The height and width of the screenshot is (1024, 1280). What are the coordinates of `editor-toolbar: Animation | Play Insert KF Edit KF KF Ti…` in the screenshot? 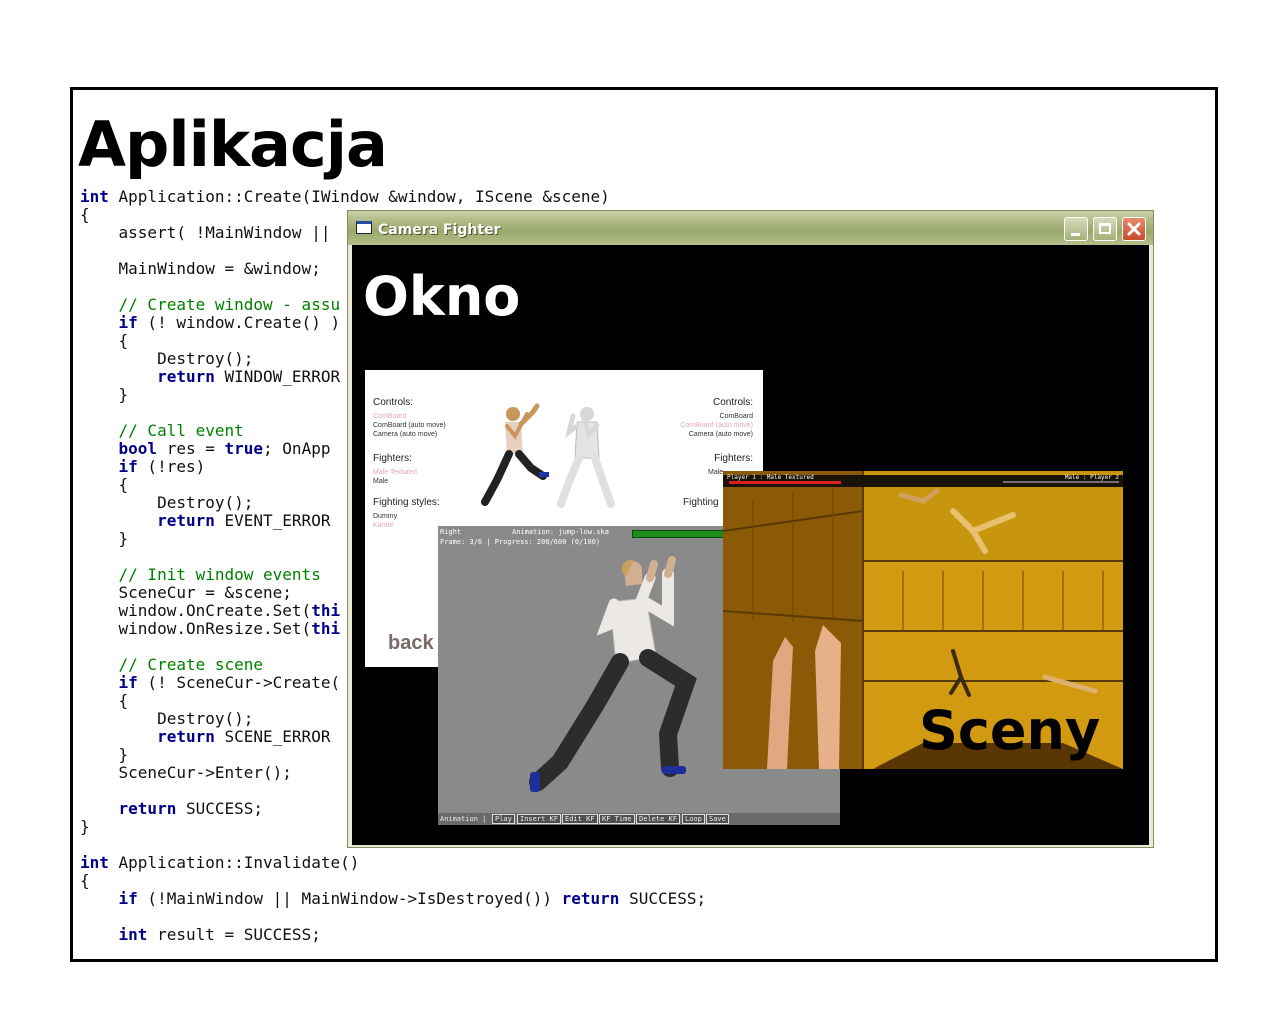 It's located at (639, 819).